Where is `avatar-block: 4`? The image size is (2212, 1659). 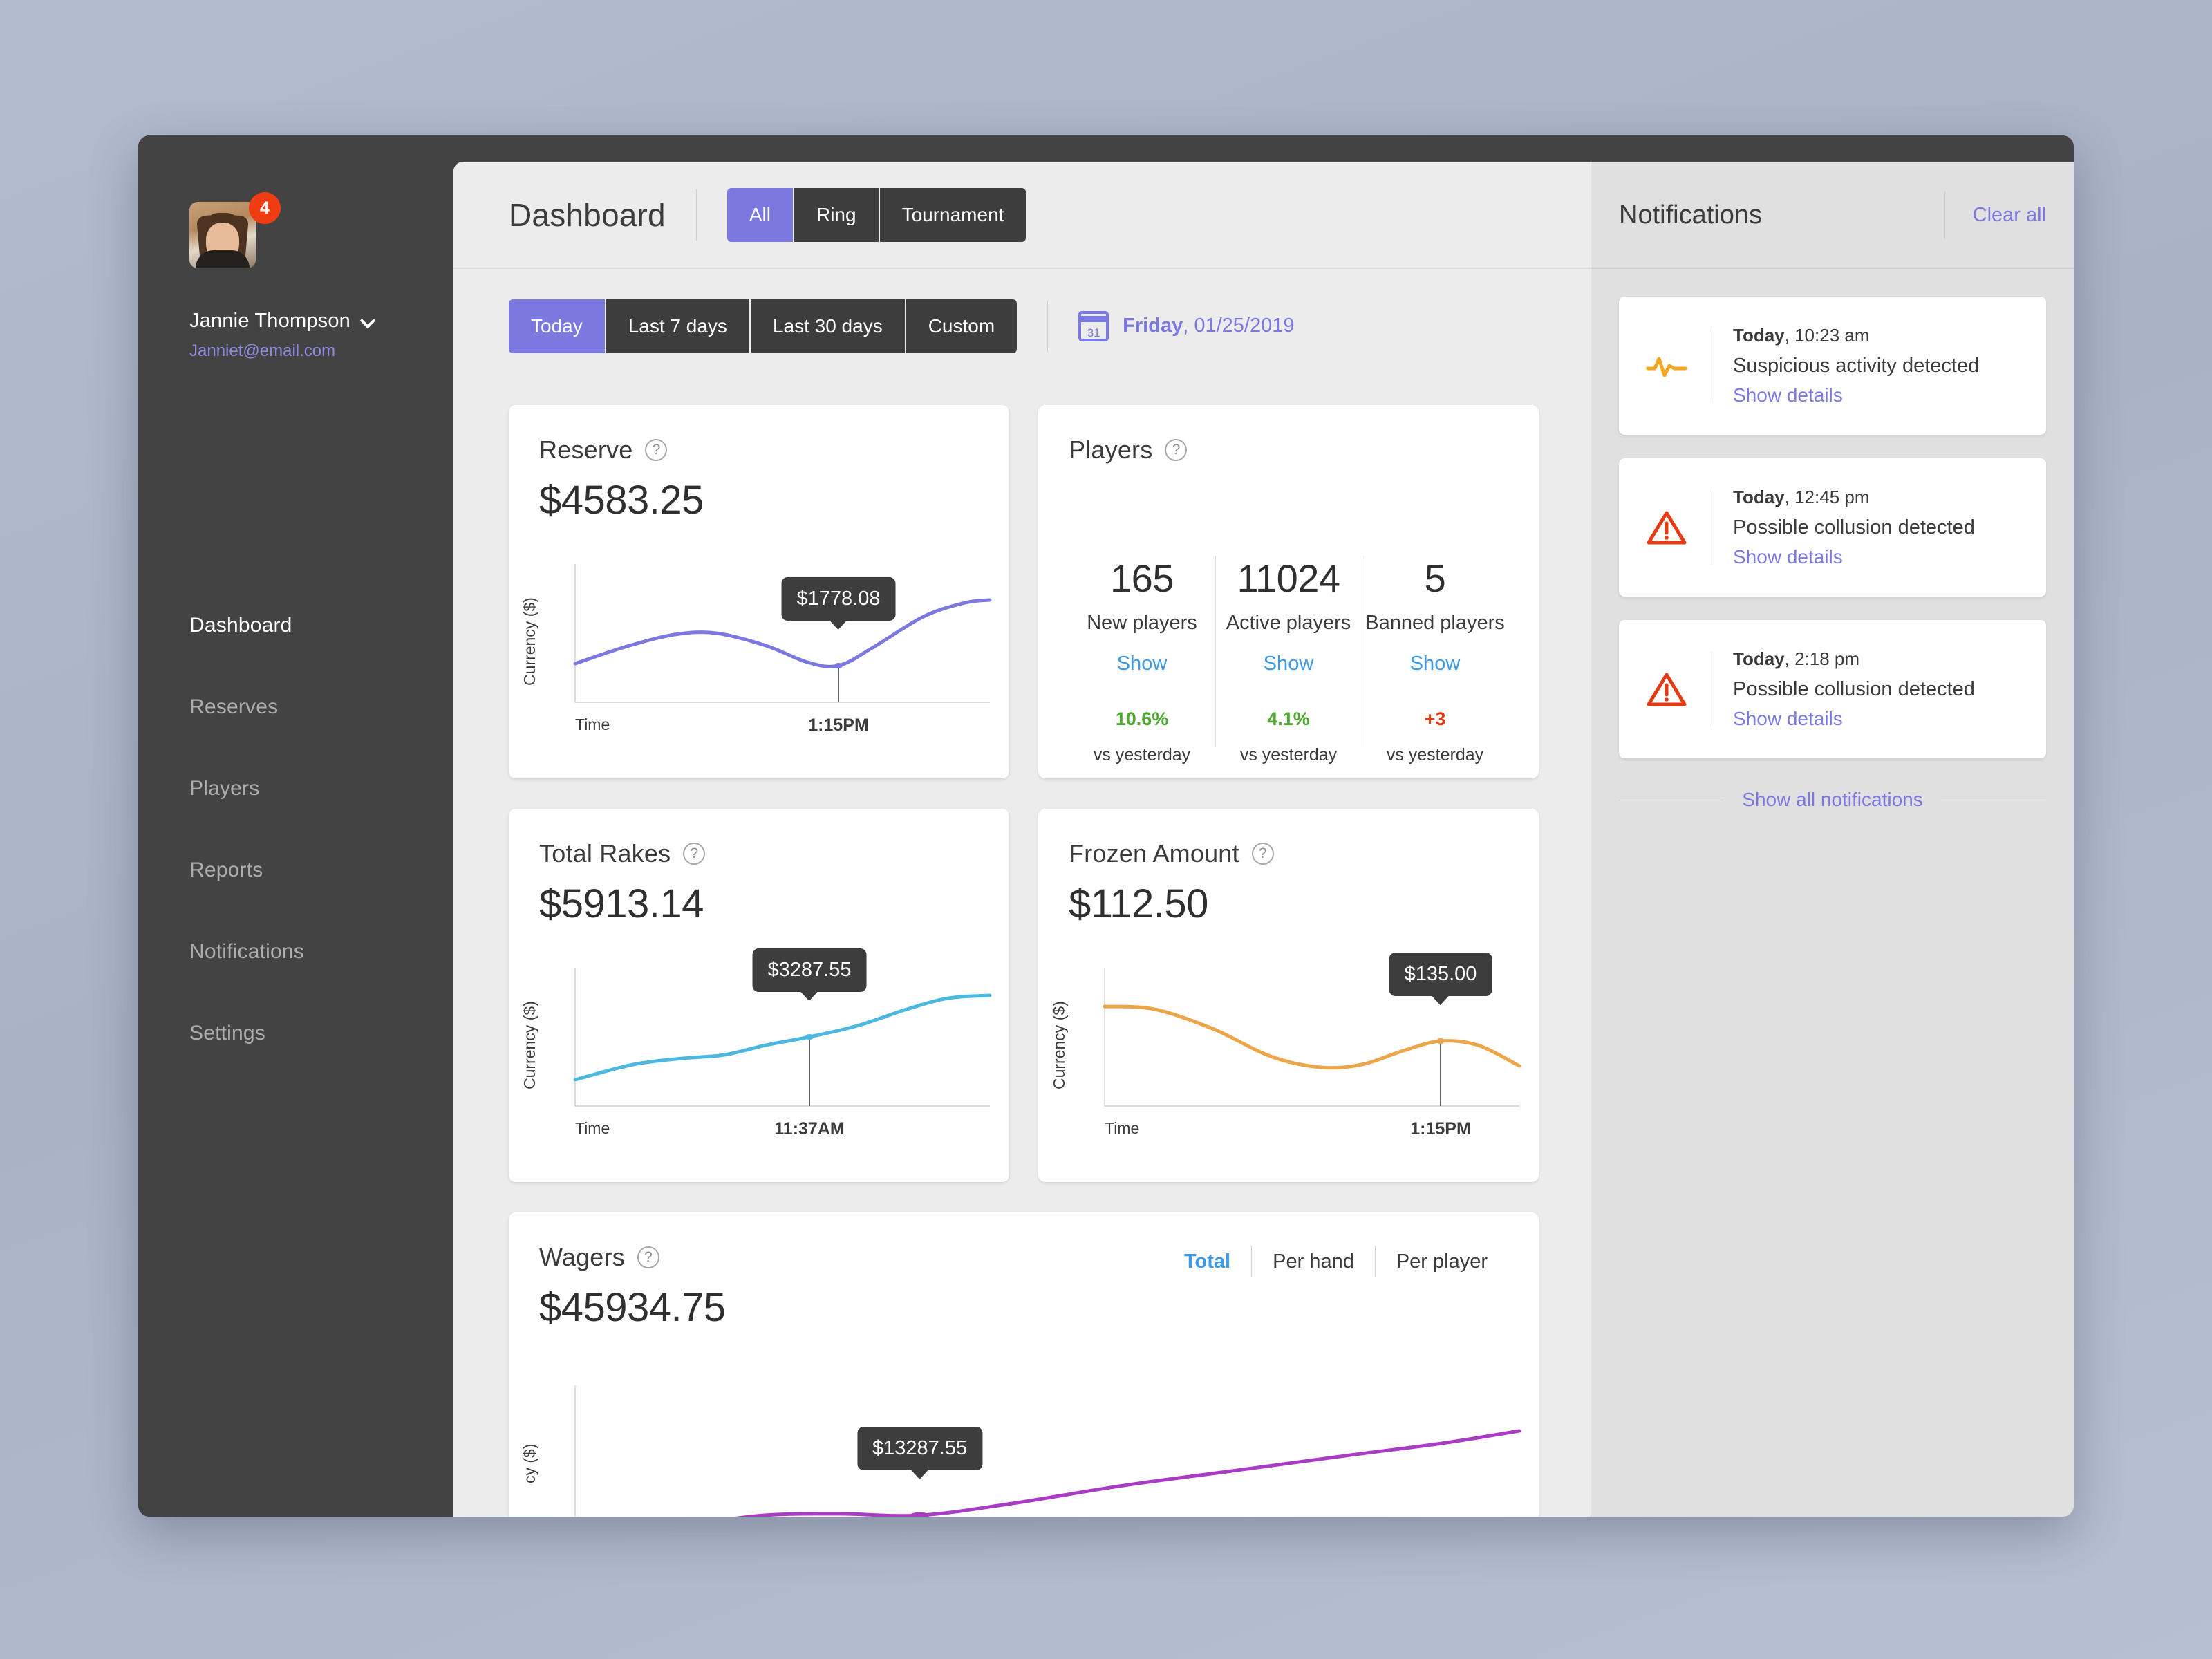
avatar-block: 4 is located at coordinates (235, 230).